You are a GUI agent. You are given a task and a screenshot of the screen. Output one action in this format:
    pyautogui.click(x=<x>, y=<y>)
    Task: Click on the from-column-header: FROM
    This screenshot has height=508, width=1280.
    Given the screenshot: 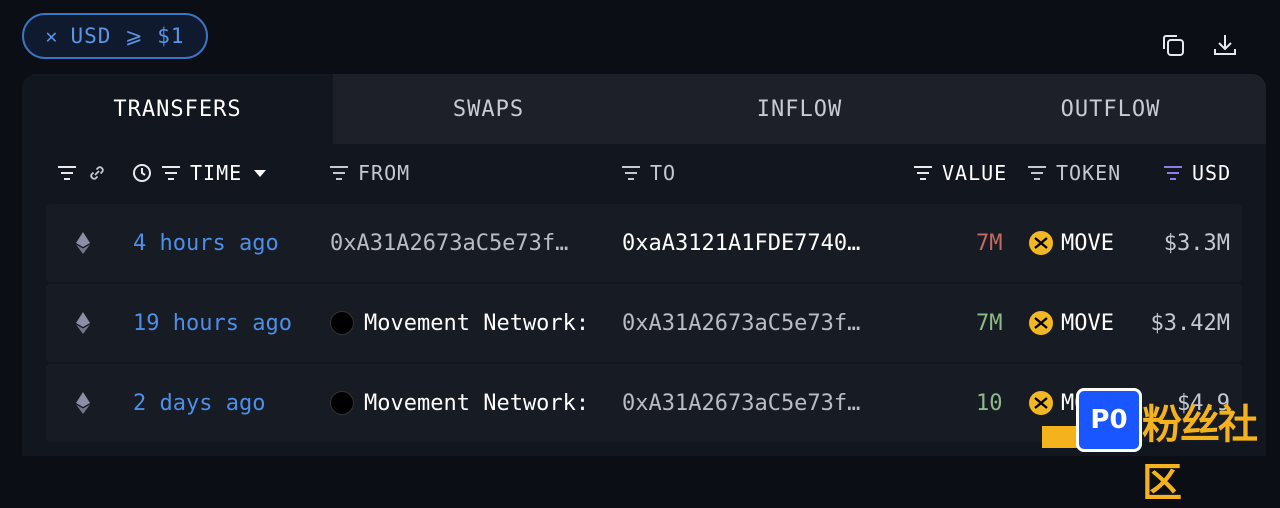 What is the action you would take?
    pyautogui.click(x=369, y=173)
    